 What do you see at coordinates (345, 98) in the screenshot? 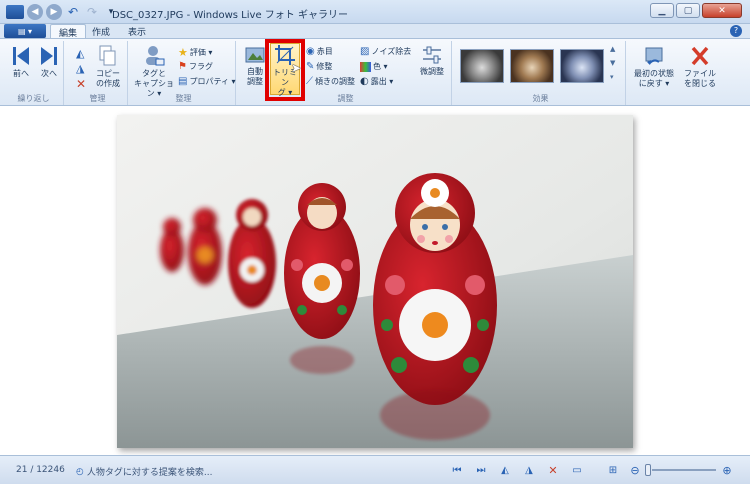
I see `group-adjust-label: 調整` at bounding box center [345, 98].